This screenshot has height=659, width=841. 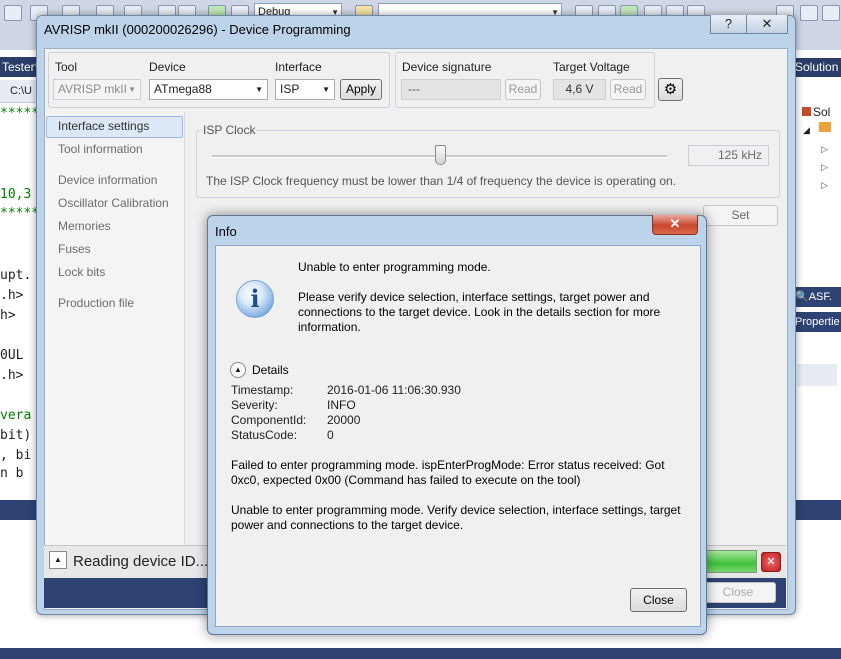 I want to click on code-line: 0UL, so click(x=12, y=355).